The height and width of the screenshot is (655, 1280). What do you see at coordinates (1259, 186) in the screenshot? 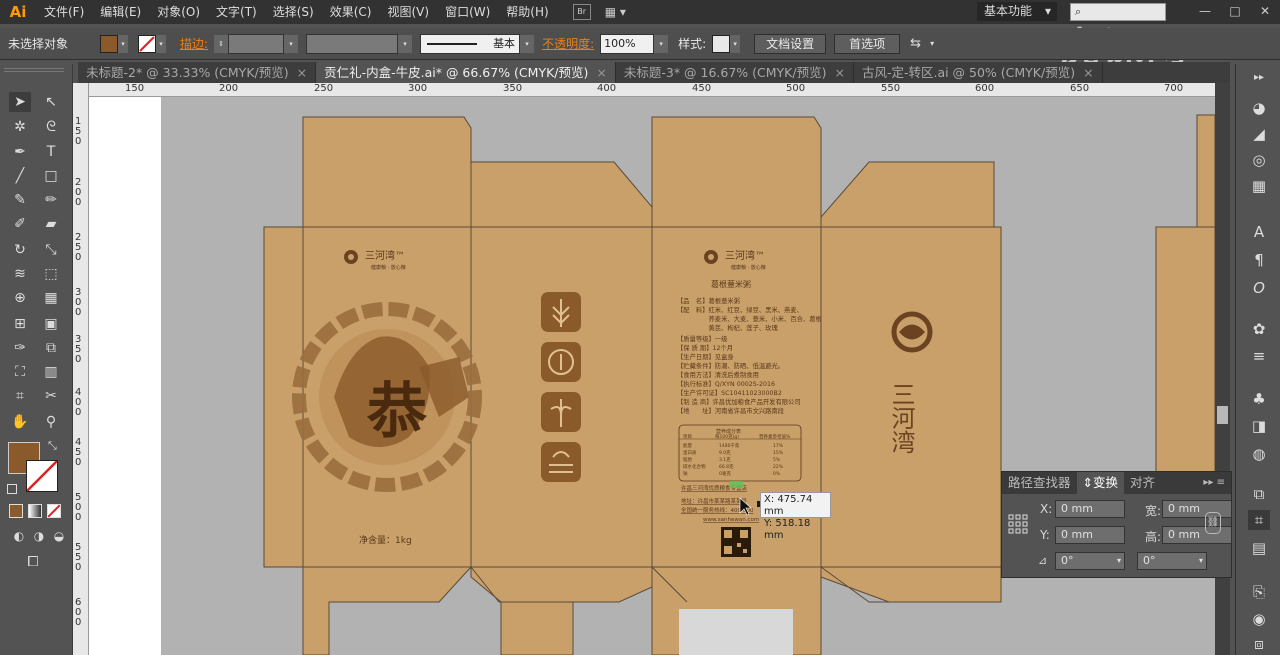
I see `swatches-panel-icon: ▦` at bounding box center [1259, 186].